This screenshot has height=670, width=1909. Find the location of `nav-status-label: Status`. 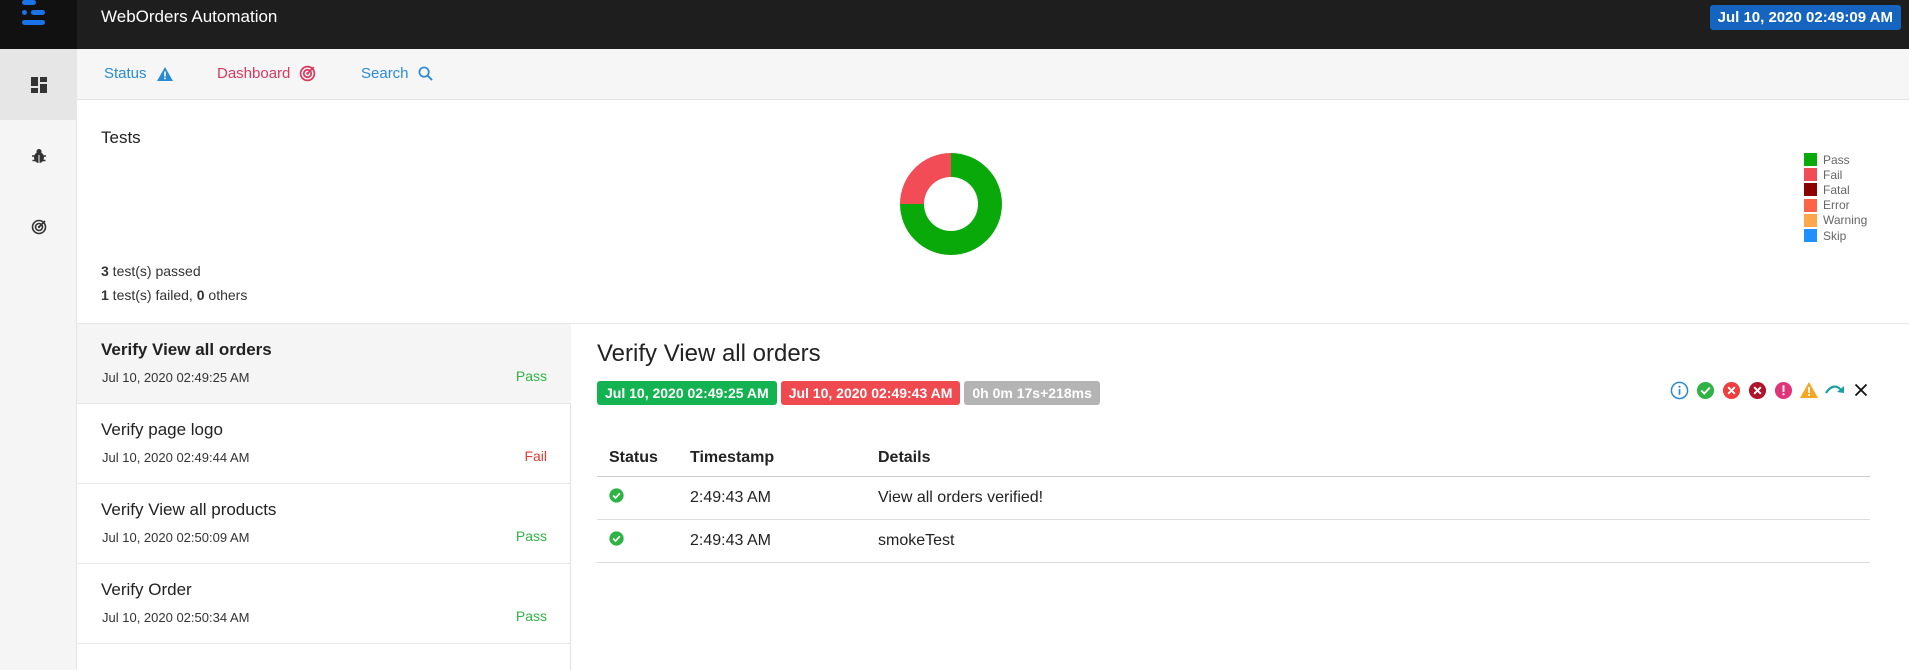

nav-status-label: Status is located at coordinates (125, 73).